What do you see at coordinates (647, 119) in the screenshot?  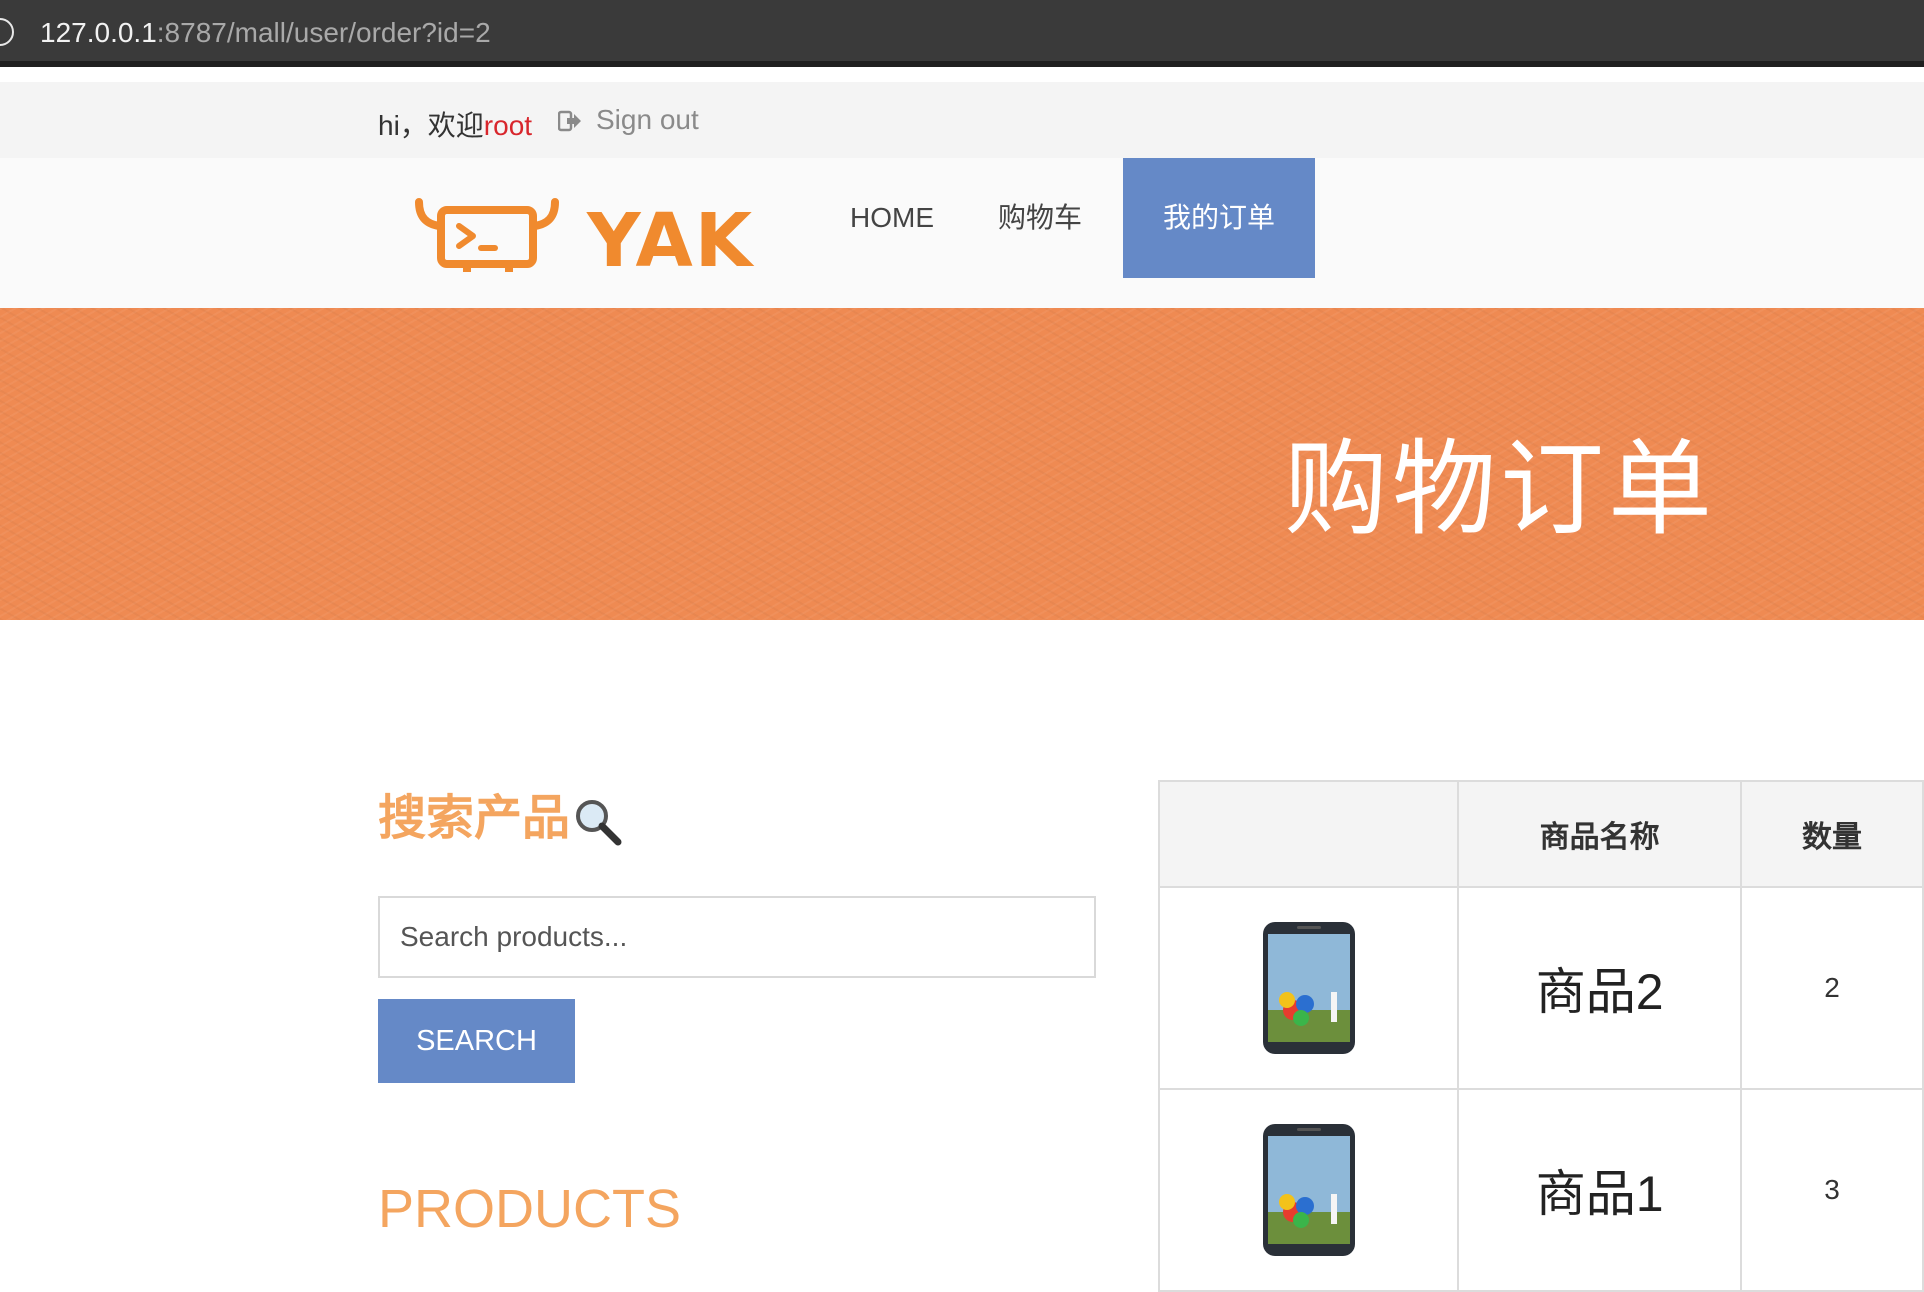 I see `signout-label: Sign out` at bounding box center [647, 119].